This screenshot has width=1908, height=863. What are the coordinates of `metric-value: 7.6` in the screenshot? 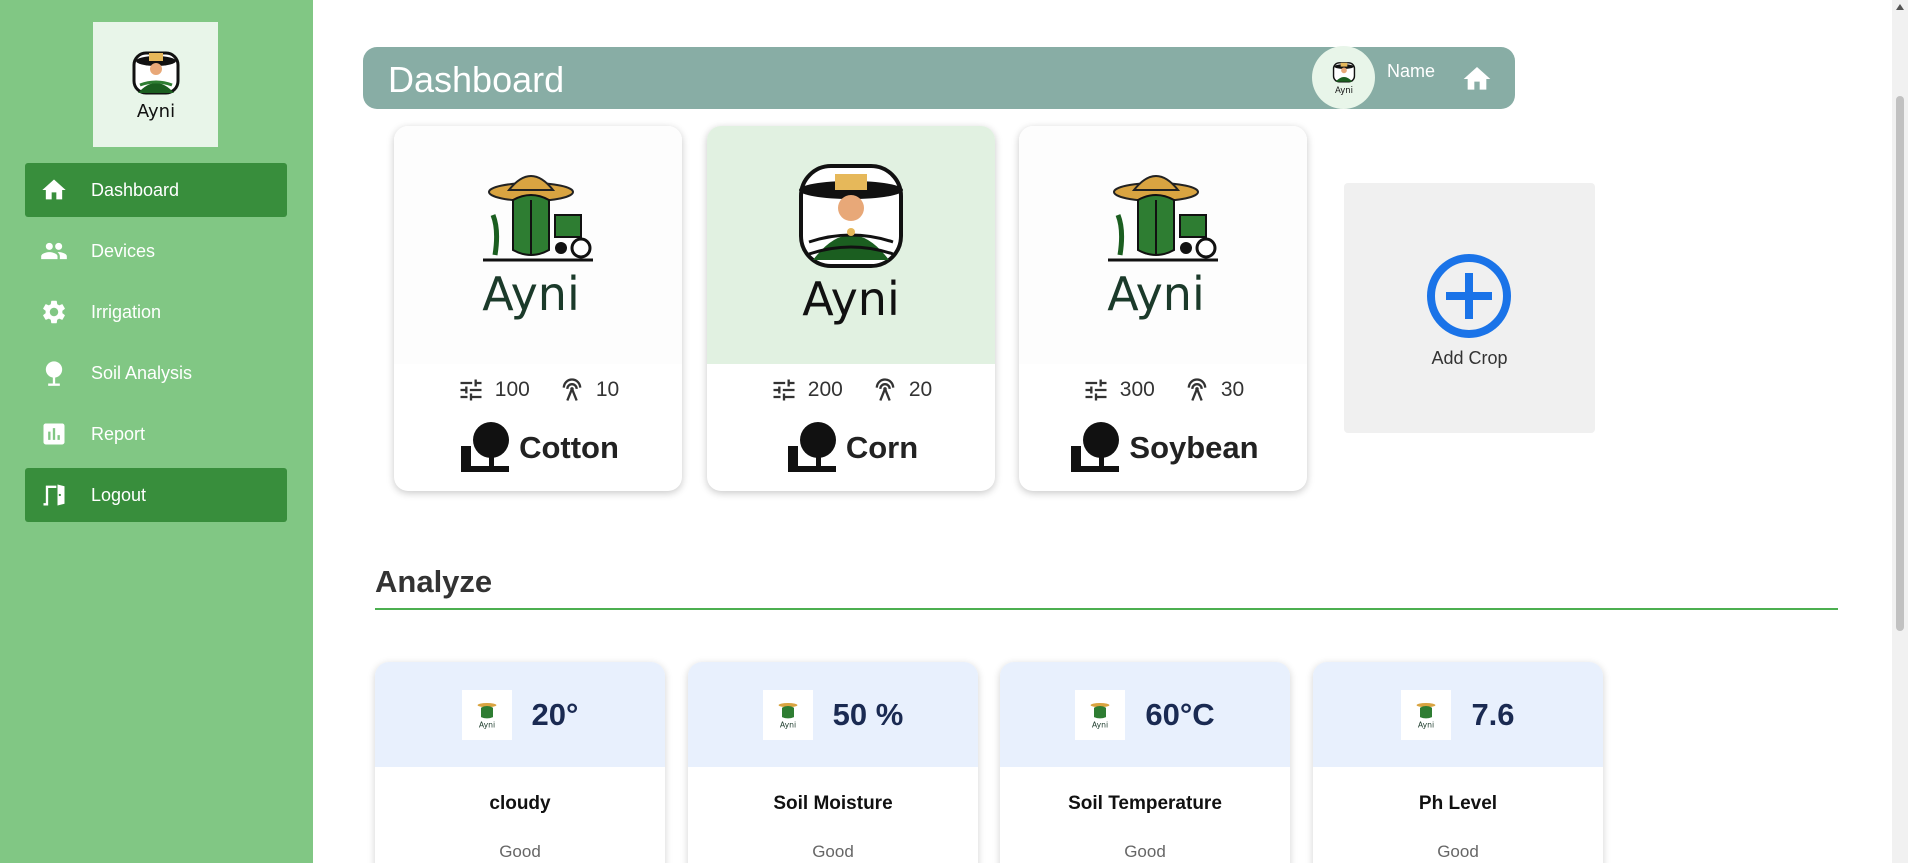 It's located at (1493, 714).